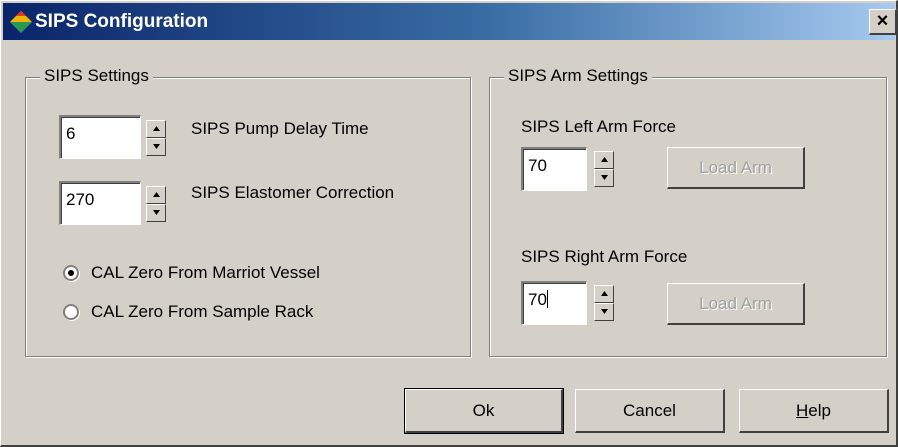  What do you see at coordinates (883, 22) in the screenshot?
I see `close-button: ×` at bounding box center [883, 22].